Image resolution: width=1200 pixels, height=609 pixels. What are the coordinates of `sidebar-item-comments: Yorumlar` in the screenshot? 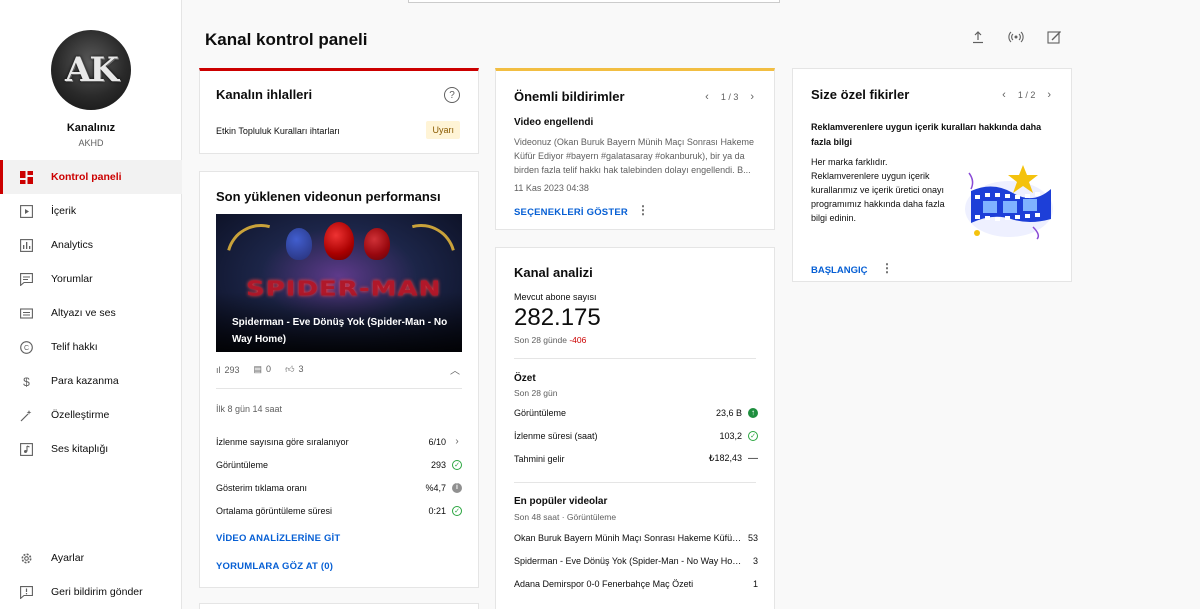 It's located at (91, 279).